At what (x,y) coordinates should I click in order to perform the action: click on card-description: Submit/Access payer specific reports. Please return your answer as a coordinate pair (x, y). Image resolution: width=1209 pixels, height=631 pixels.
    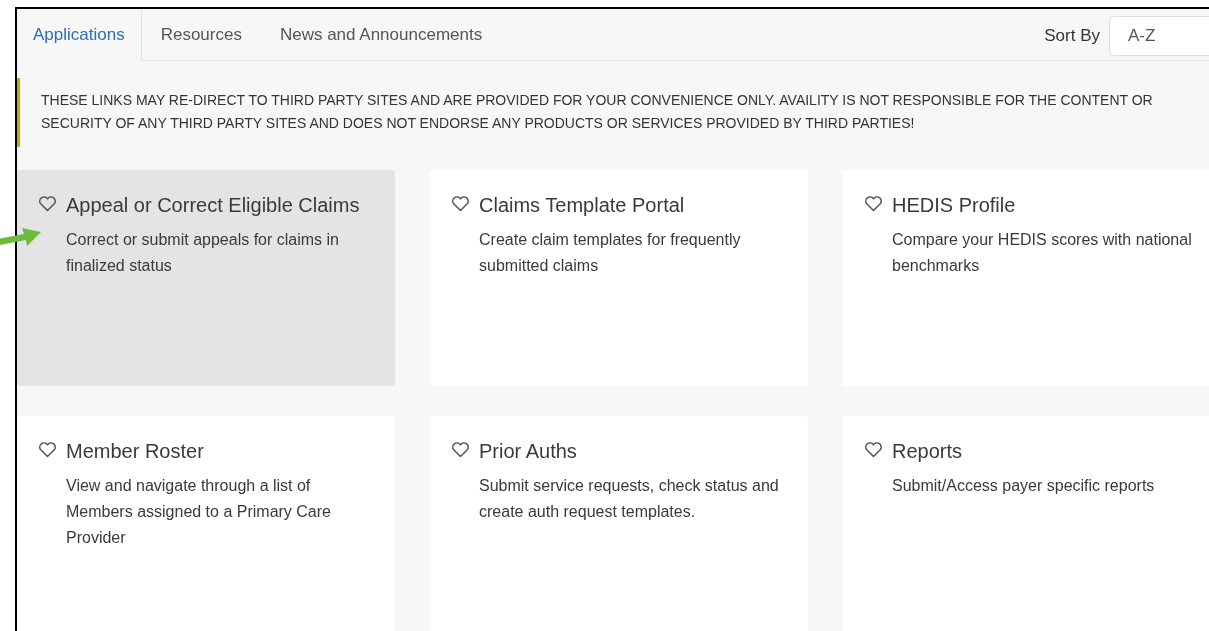
    Looking at the image, I should click on (1023, 486).